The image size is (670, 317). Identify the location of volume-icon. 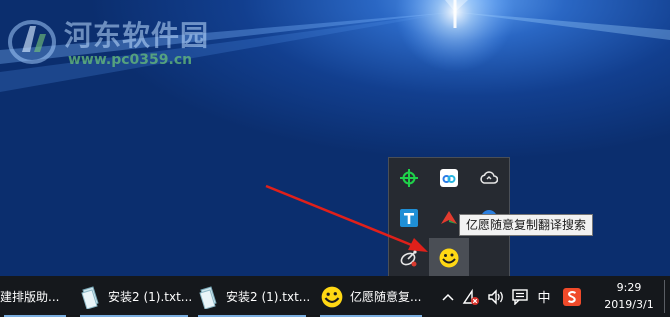
(495, 296).